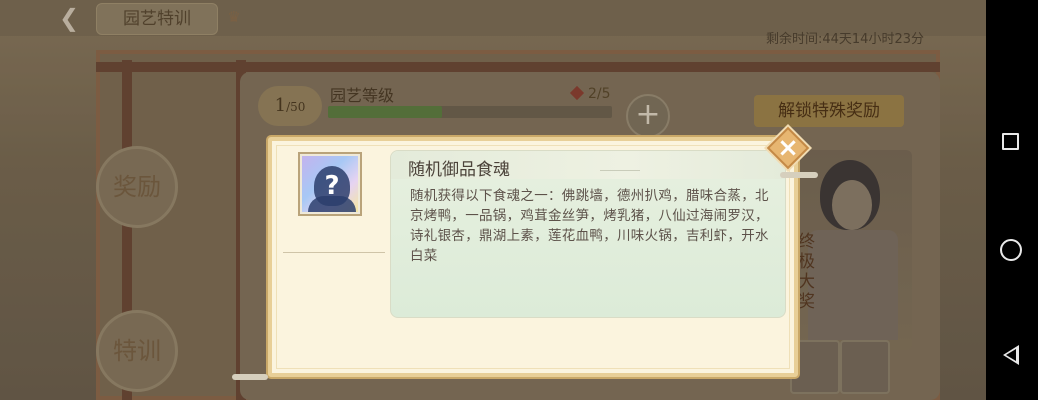 This screenshot has width=1038, height=400. What do you see at coordinates (620, 170) in the screenshot?
I see `header-decoration` at bounding box center [620, 170].